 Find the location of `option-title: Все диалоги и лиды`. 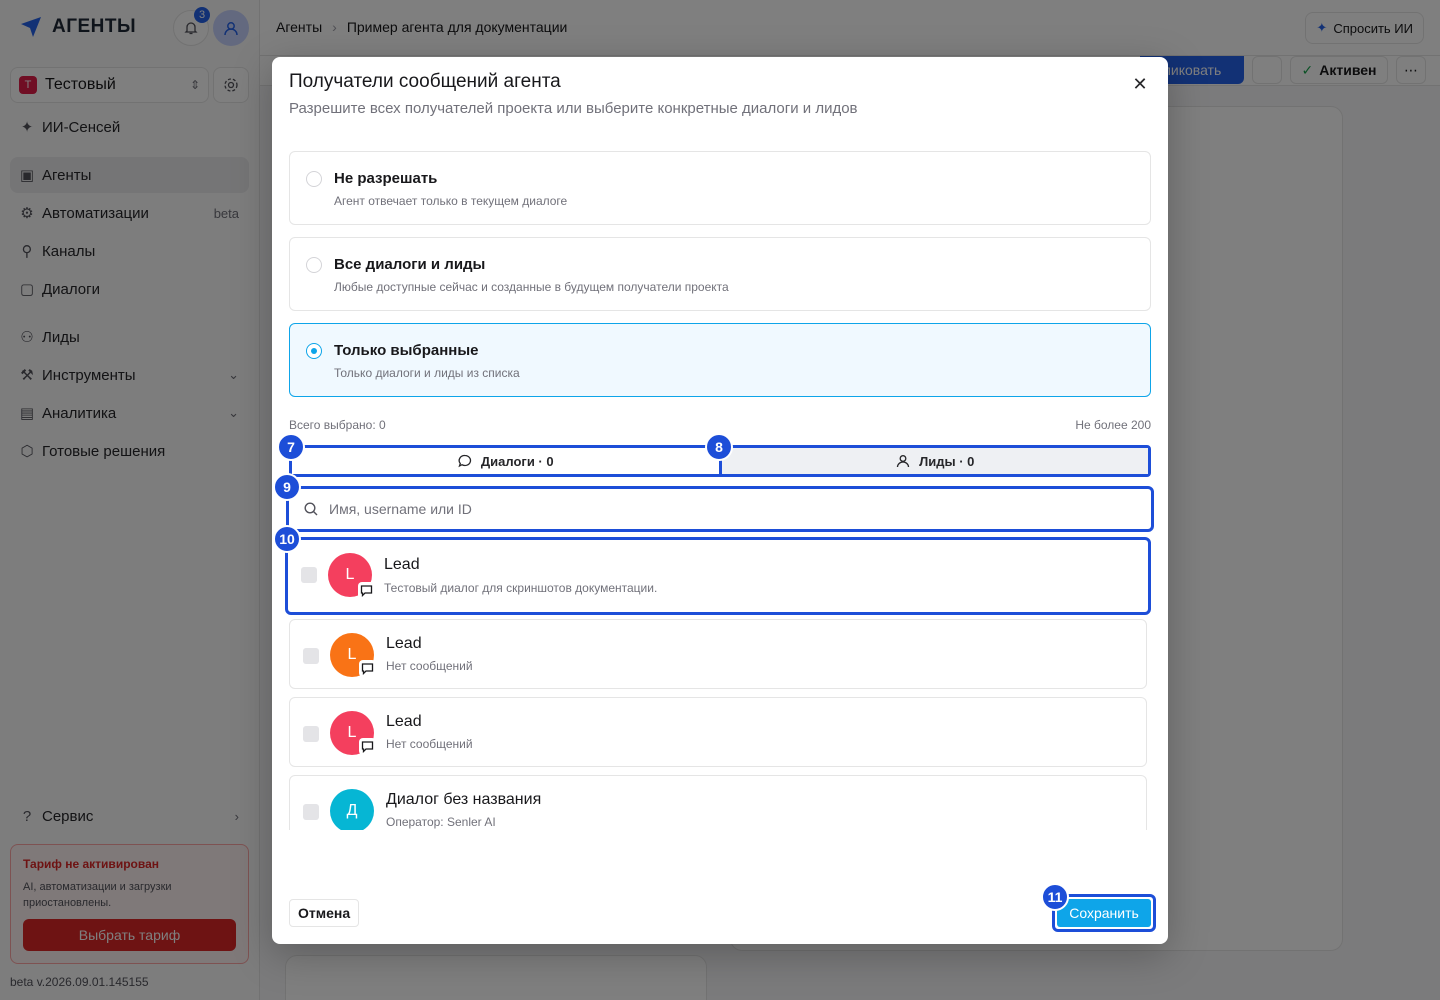

option-title: Все диалоги и лиды is located at coordinates (410, 264).